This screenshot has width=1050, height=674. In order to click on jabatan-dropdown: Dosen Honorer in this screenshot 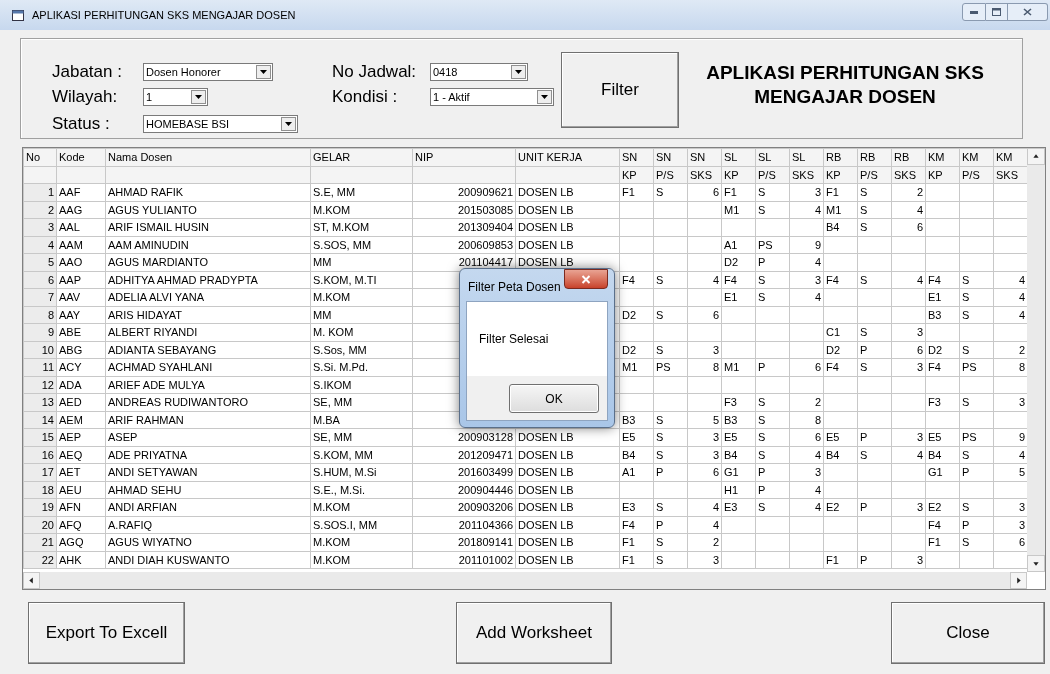, I will do `click(208, 72)`.